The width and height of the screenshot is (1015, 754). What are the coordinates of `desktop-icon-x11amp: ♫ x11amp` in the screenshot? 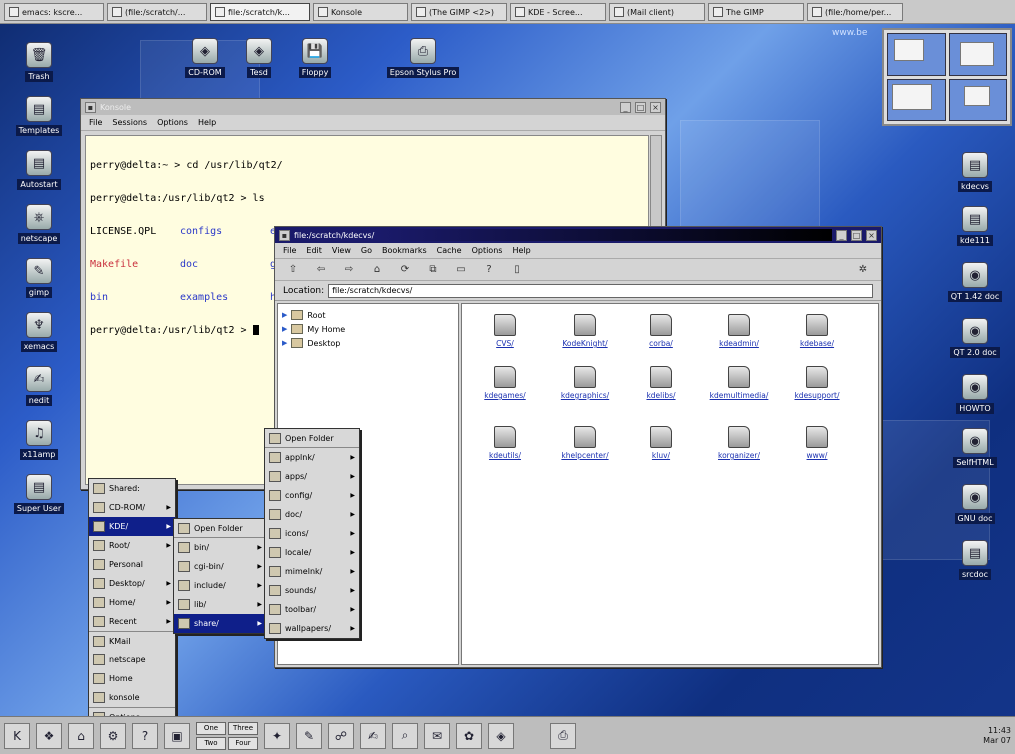 It's located at (39, 440).